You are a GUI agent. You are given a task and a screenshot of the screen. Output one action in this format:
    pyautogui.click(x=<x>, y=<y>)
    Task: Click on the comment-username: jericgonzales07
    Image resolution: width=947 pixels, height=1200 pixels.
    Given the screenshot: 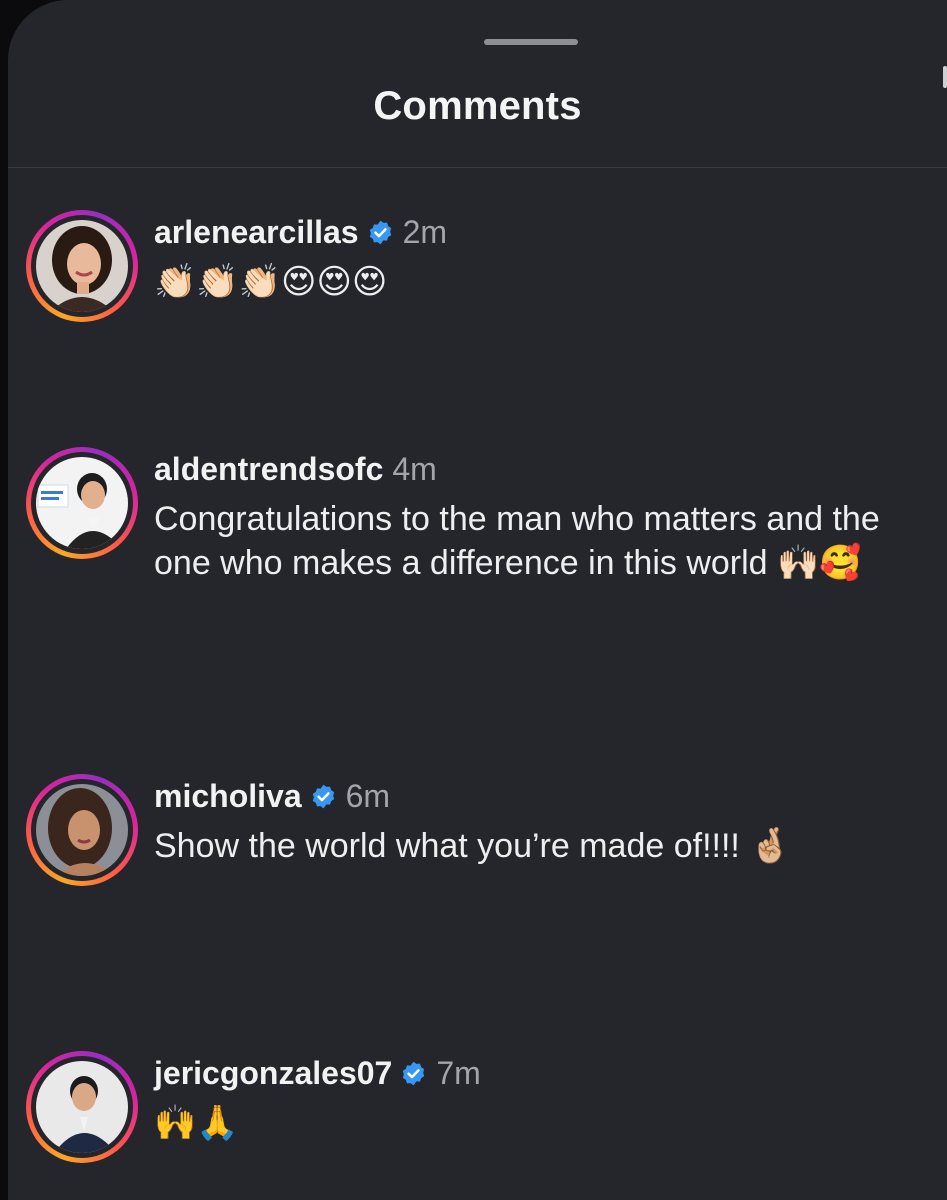 What is the action you would take?
    pyautogui.click(x=273, y=1073)
    